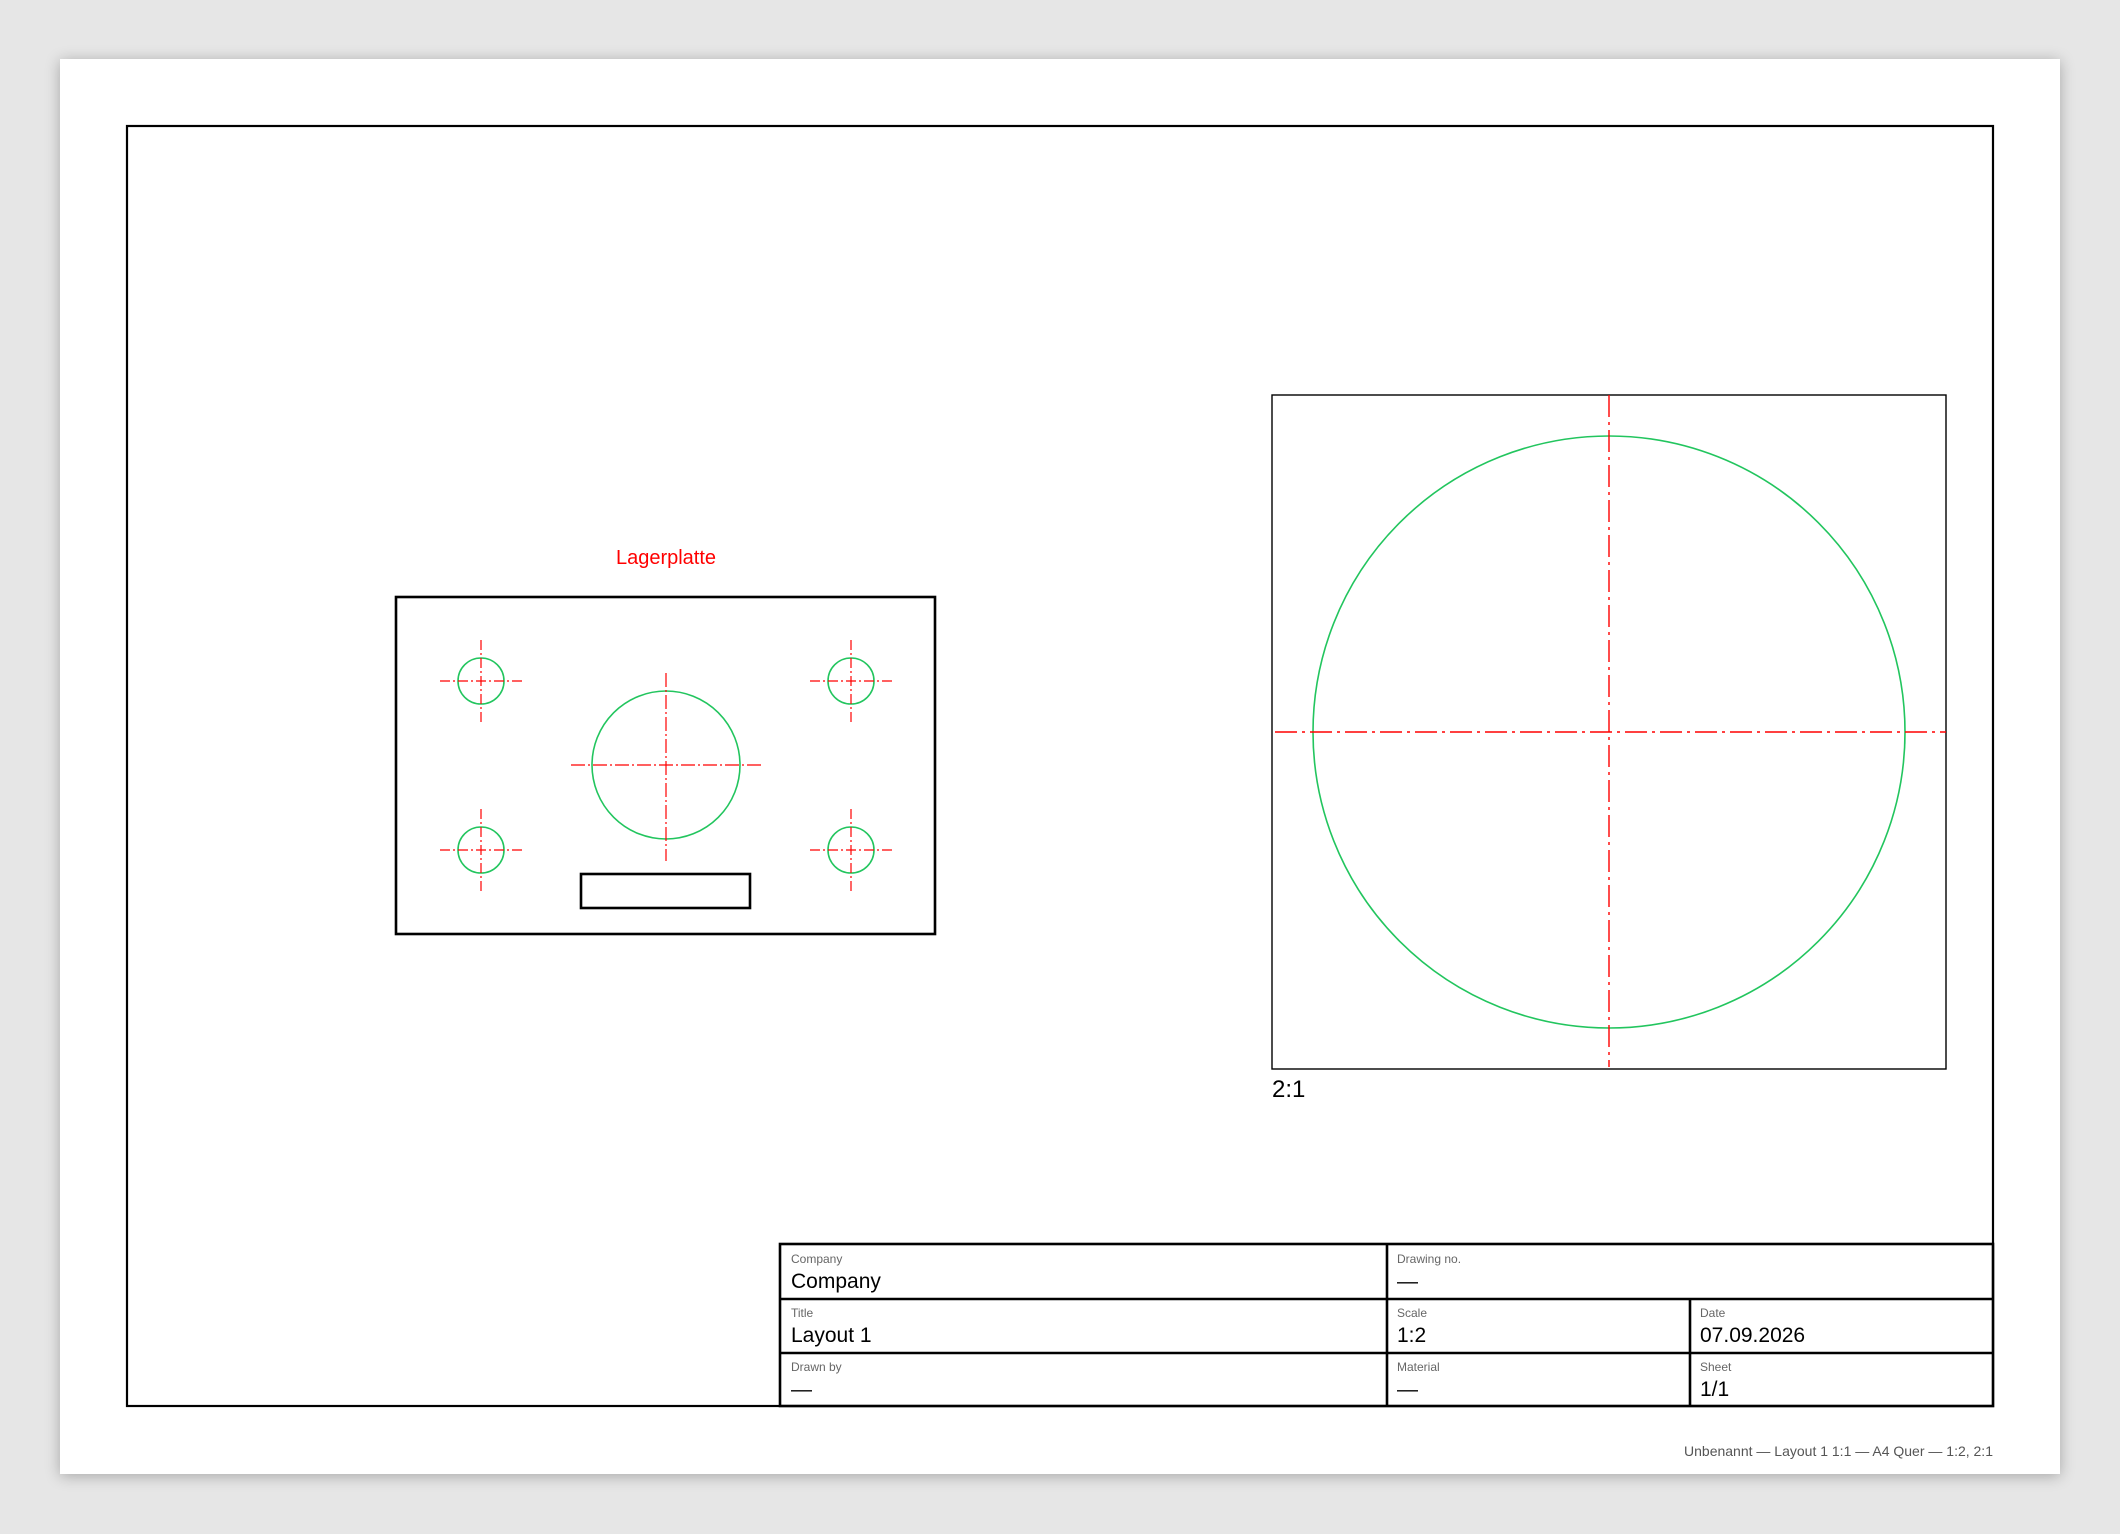 The width and height of the screenshot is (2120, 1534). What do you see at coordinates (851, 850) in the screenshot?
I see `hole-bottom-right` at bounding box center [851, 850].